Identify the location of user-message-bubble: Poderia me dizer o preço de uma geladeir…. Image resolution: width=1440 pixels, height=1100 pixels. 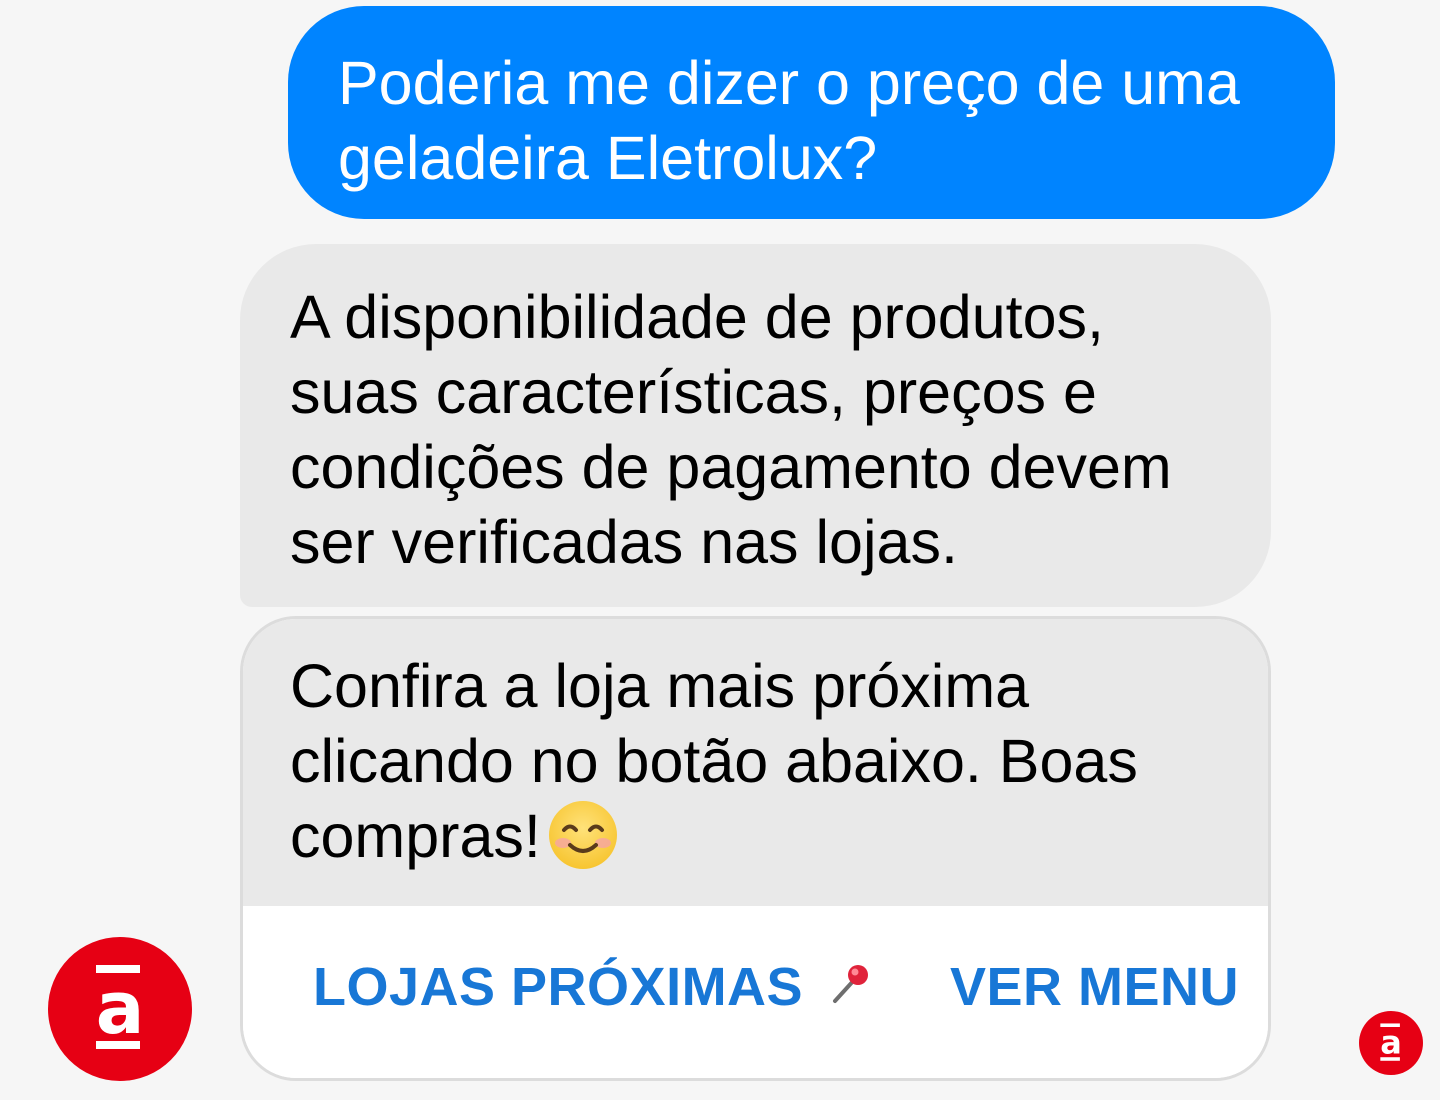
(811, 112).